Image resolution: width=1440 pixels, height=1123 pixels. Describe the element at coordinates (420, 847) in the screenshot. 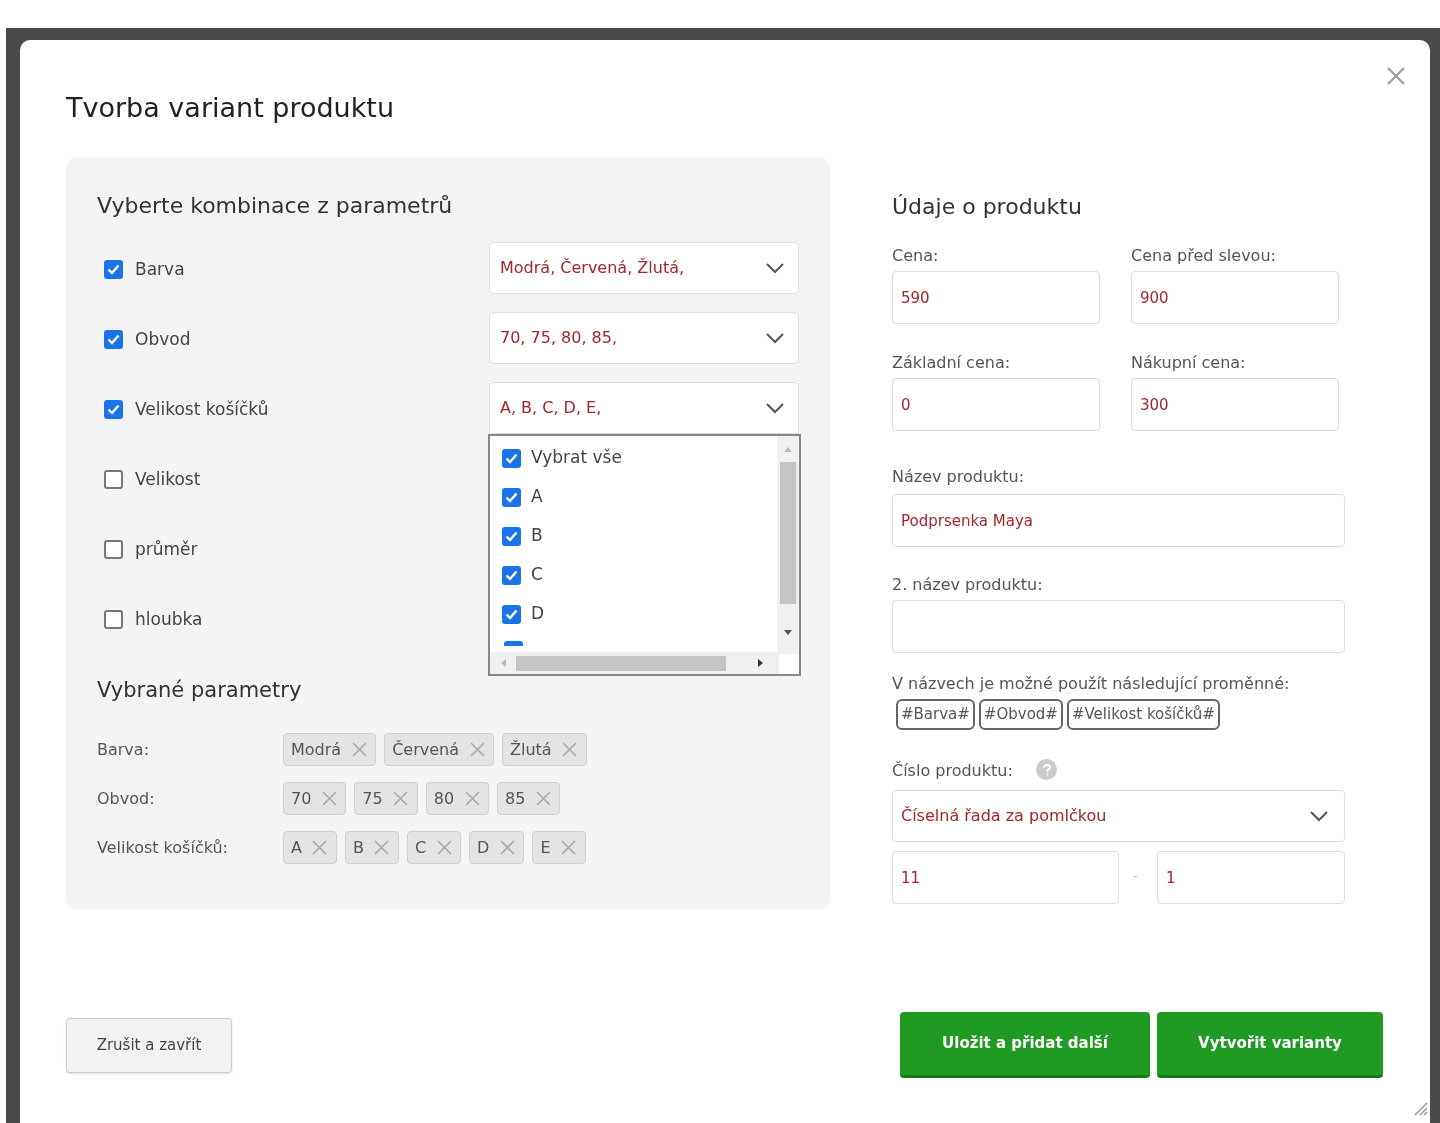

I see `tag-label: C` at that location.